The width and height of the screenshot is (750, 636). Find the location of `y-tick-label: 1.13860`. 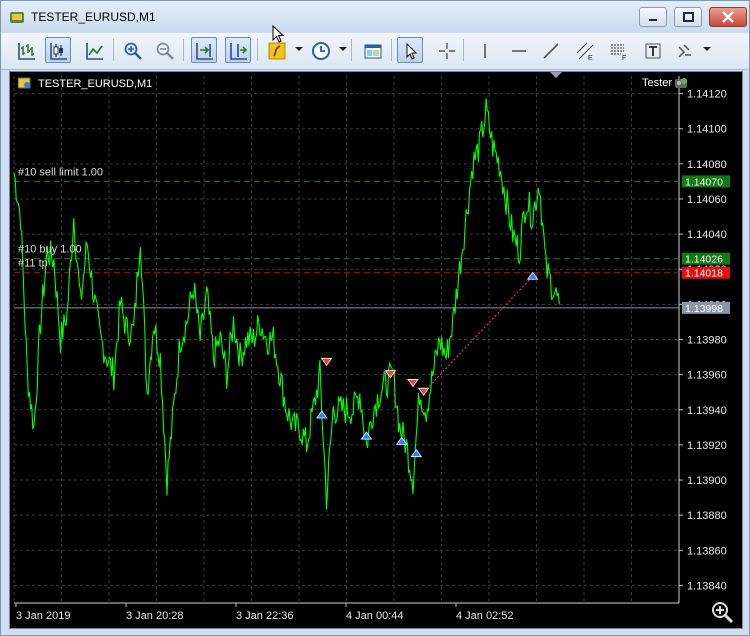

y-tick-label: 1.13860 is located at coordinates (707, 551).